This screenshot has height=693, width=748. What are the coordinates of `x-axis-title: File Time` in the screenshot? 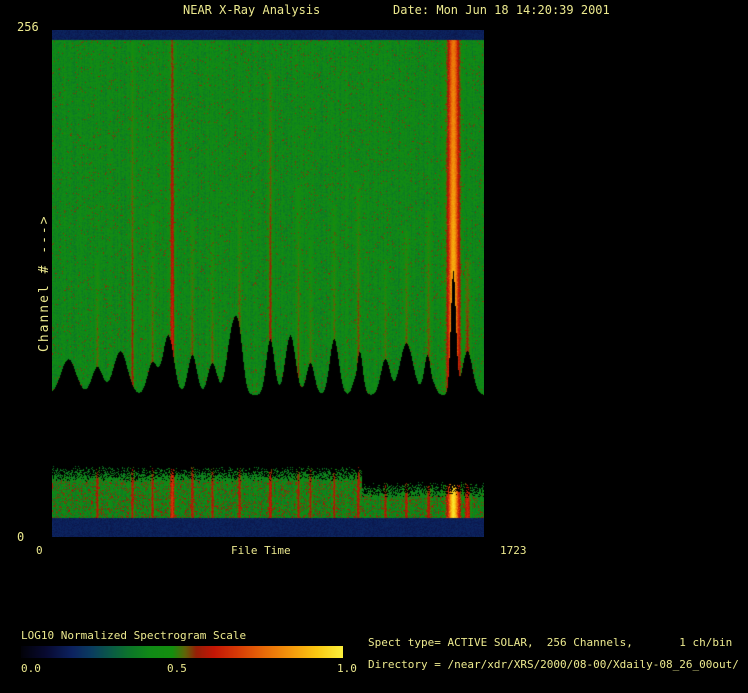 It's located at (261, 550).